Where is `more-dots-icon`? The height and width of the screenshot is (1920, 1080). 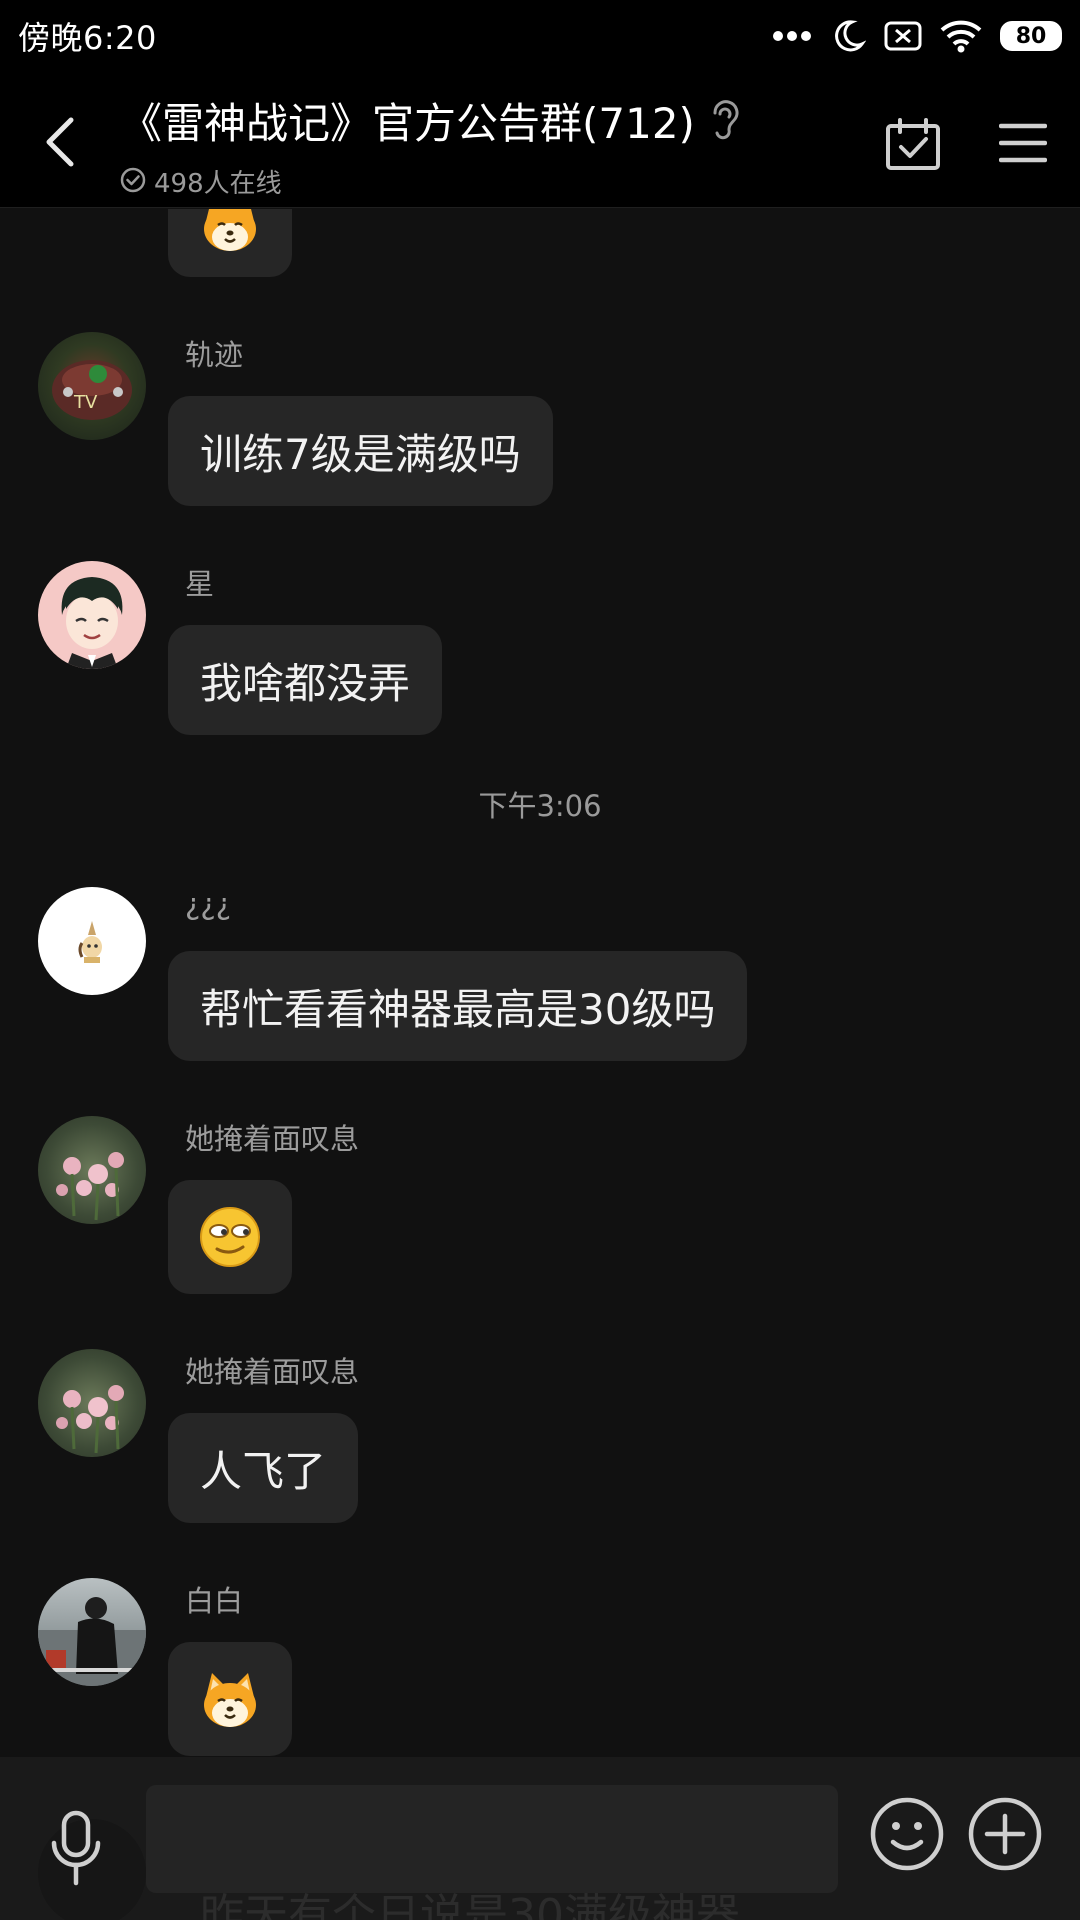 more-dots-icon is located at coordinates (792, 36).